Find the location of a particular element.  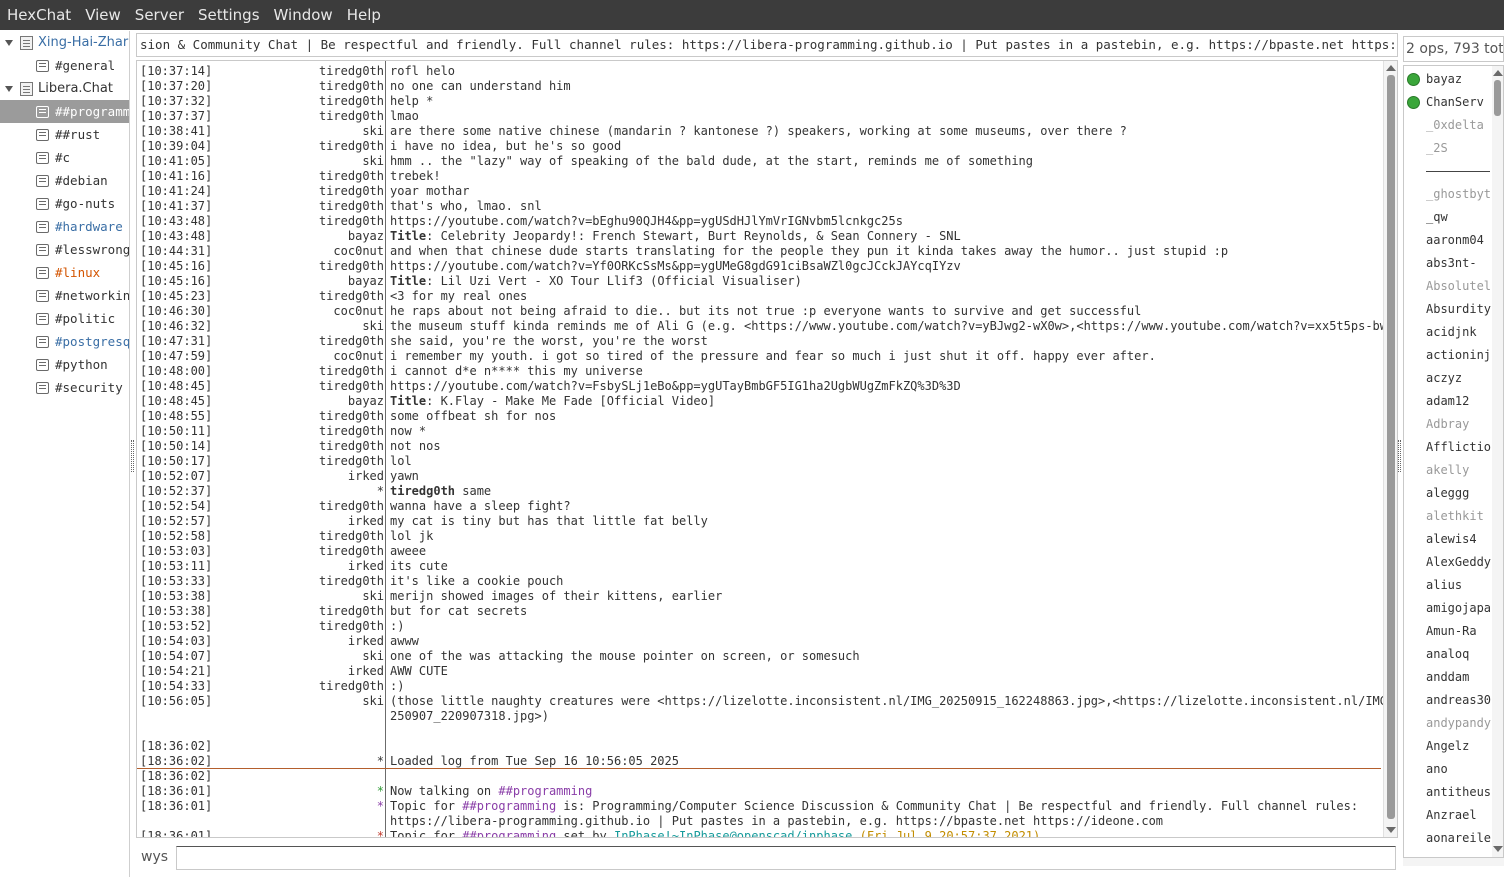

menu-help: Help is located at coordinates (364, 15).